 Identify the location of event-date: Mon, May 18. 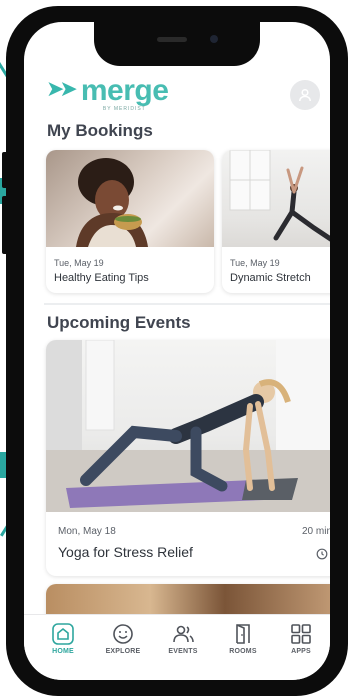
(87, 531).